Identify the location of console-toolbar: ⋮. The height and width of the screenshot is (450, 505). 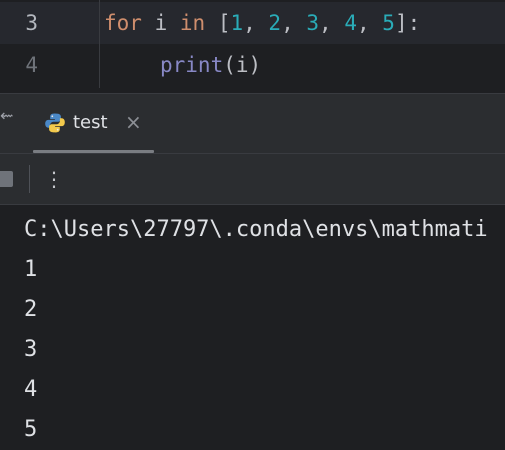
(252, 179).